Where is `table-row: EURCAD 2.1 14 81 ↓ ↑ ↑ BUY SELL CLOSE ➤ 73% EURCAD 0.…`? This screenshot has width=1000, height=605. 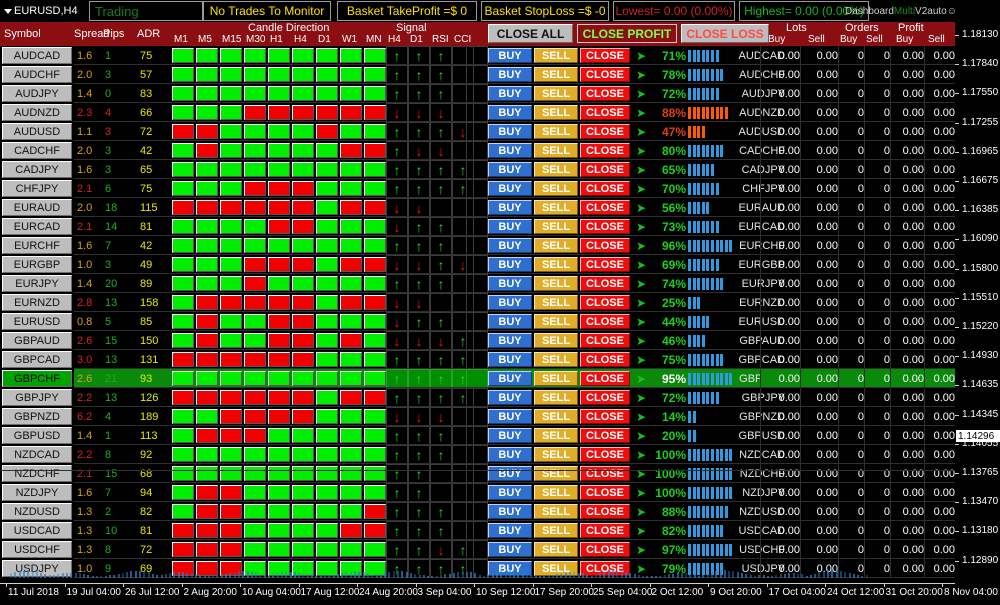
table-row: EURCAD 2.1 14 81 ↓ ↑ ↑ BUY SELL CLOSE ➤ 73% EURCAD 0.… is located at coordinates (477, 226).